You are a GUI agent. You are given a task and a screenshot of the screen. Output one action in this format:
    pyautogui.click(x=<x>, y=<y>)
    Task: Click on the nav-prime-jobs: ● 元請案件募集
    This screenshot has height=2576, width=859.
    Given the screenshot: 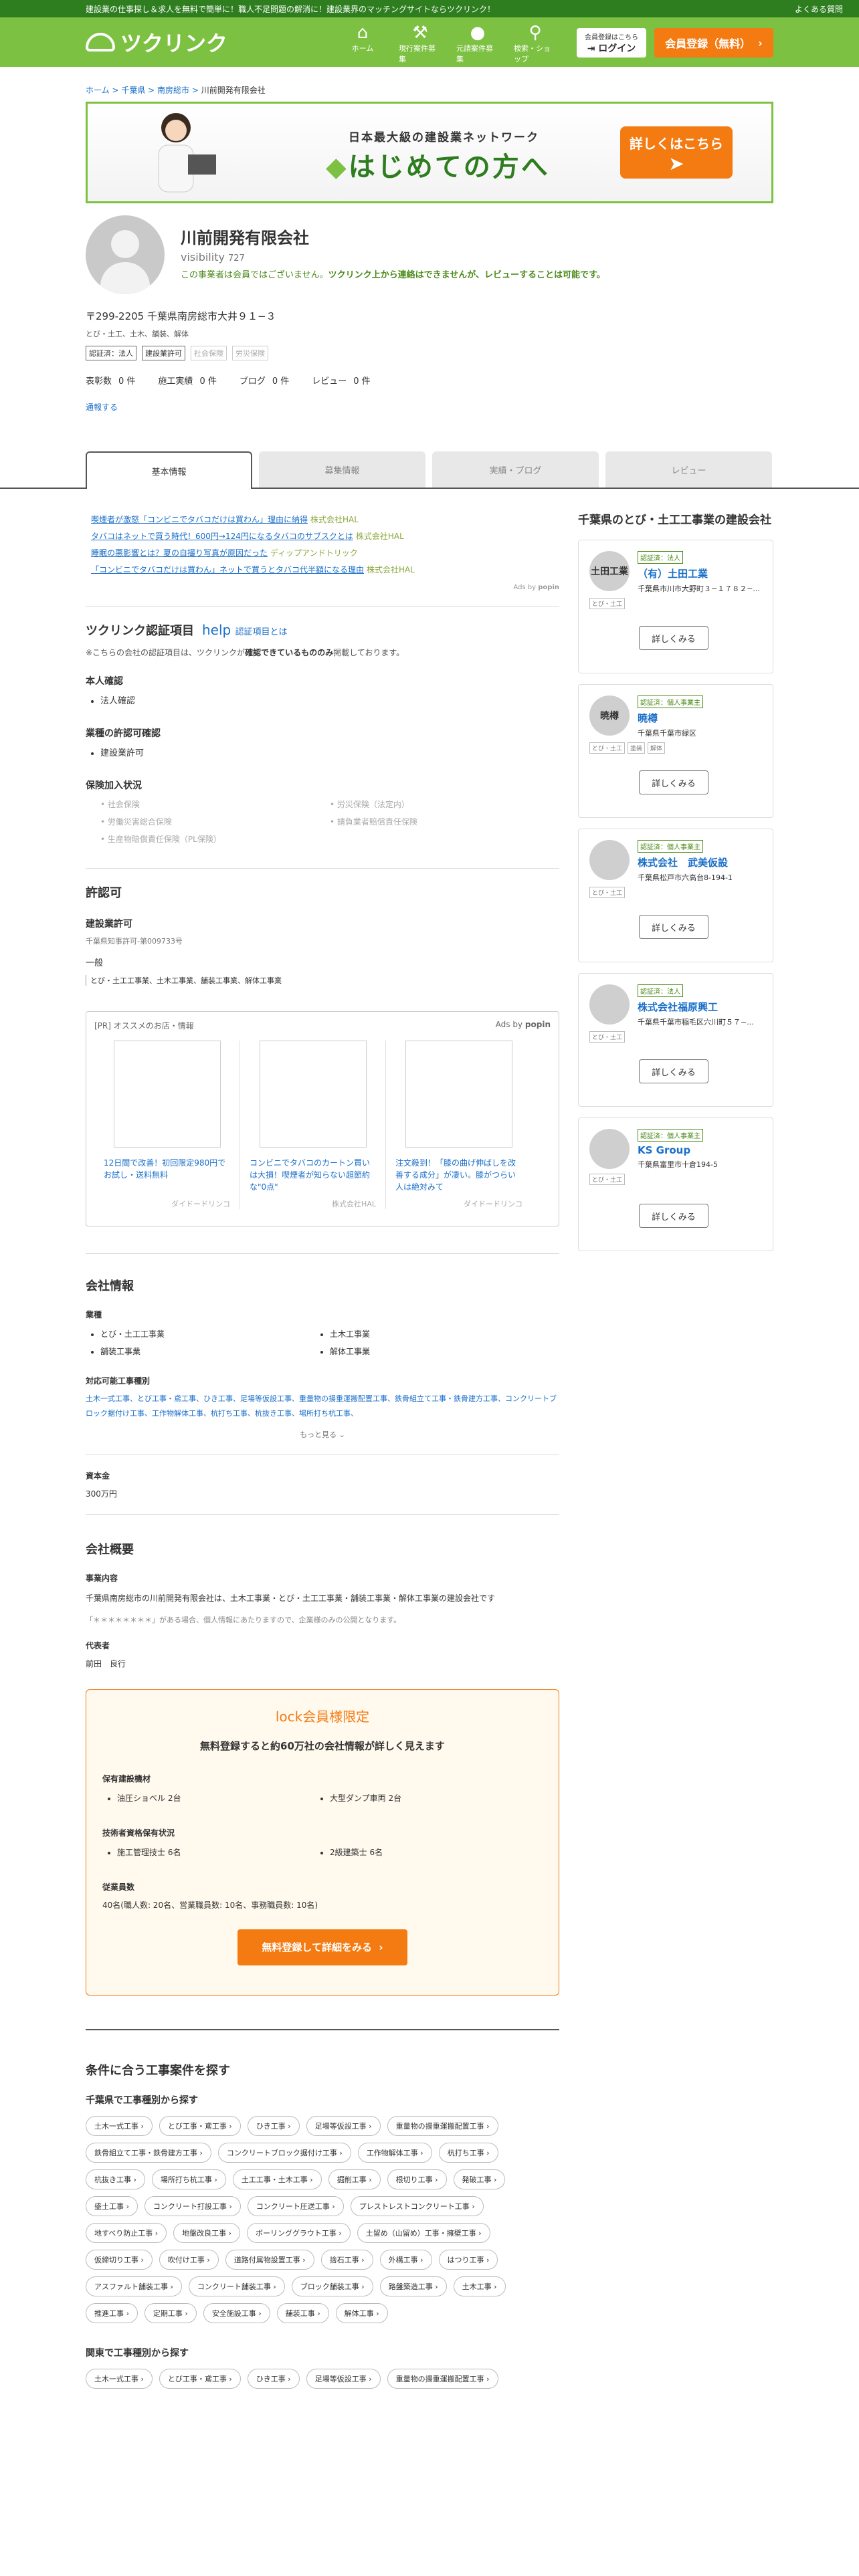 What is the action you would take?
    pyautogui.click(x=477, y=43)
    